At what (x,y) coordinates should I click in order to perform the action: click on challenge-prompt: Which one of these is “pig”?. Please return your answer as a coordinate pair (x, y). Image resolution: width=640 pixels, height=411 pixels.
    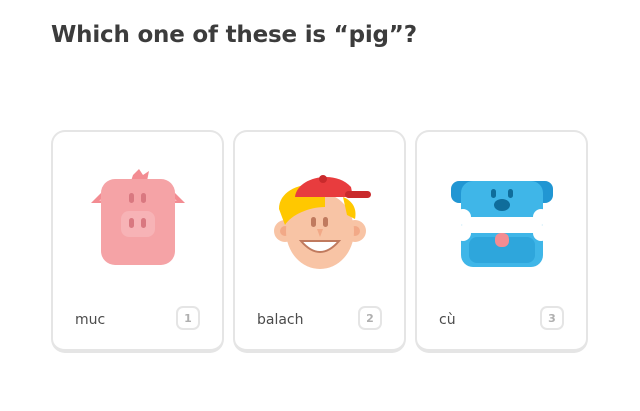
    Looking at the image, I should click on (234, 35).